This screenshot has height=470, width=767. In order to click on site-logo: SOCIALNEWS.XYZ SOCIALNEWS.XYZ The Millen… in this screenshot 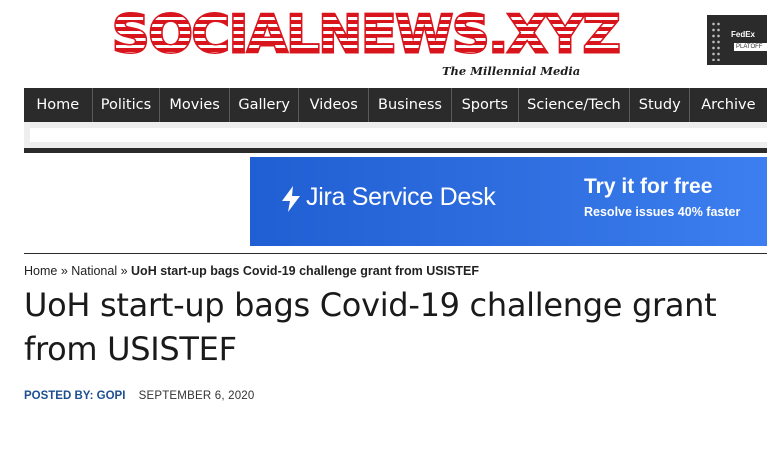, I will do `click(367, 42)`.